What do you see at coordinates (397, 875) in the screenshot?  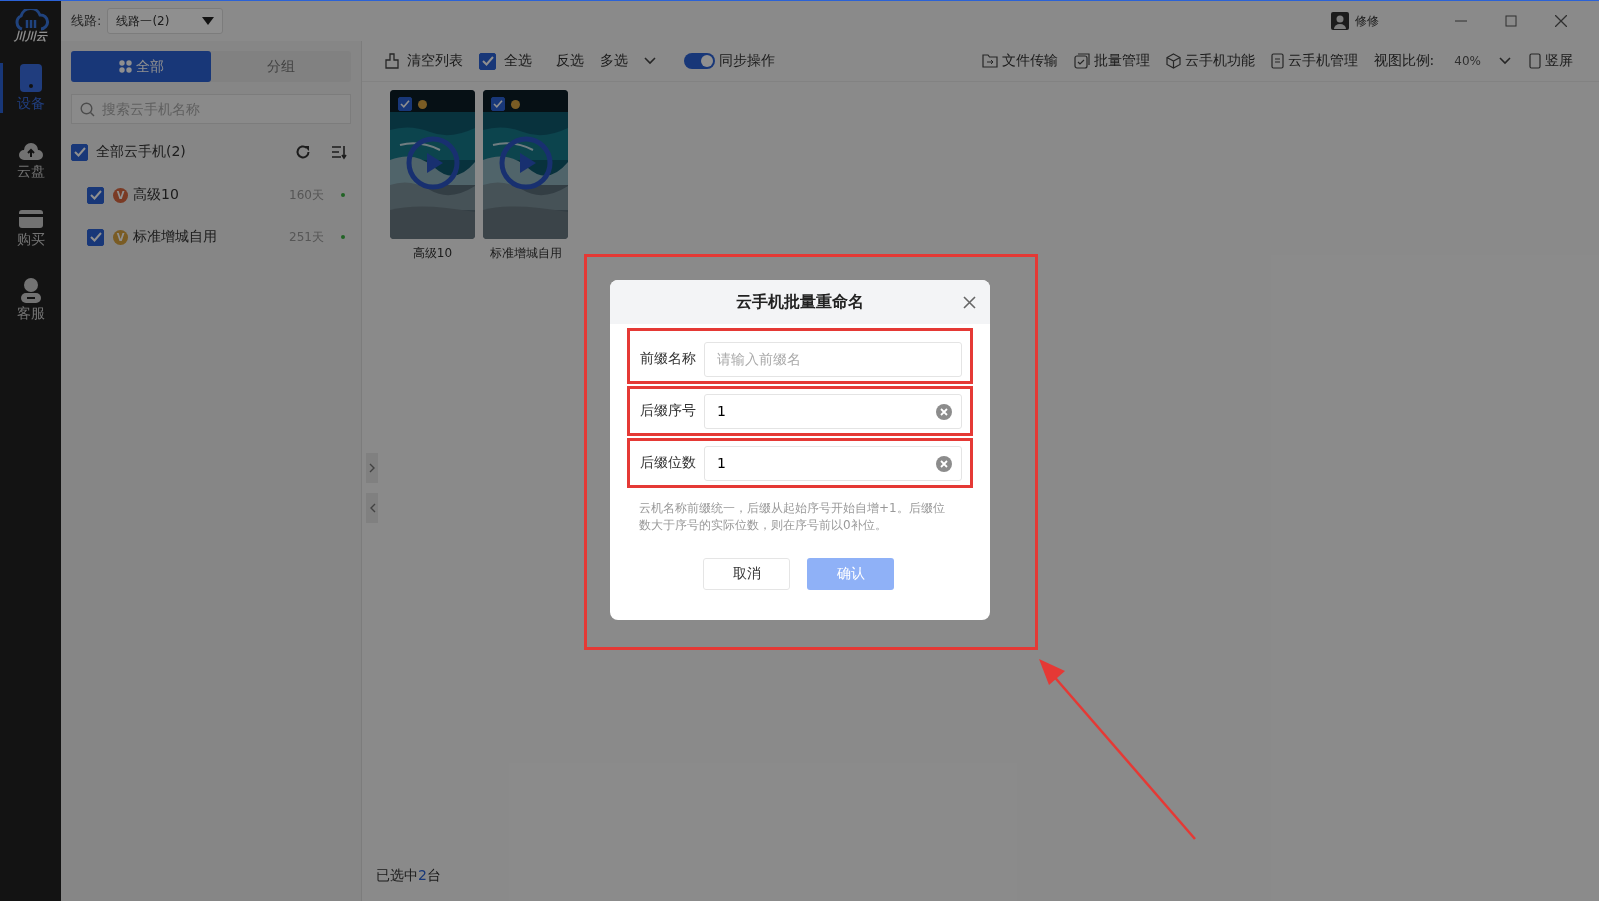 I see `selection-status-label: 已选中` at bounding box center [397, 875].